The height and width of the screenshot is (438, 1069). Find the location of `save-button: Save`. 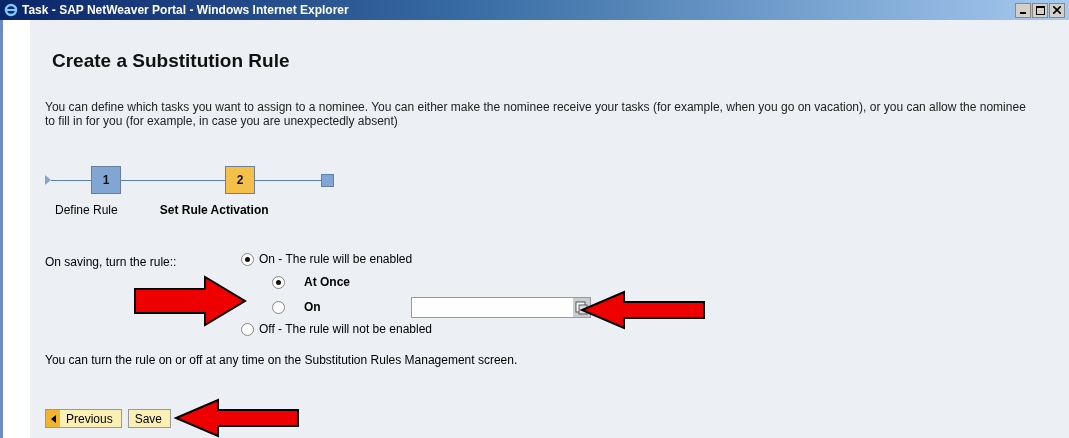

save-button: Save is located at coordinates (149, 418).